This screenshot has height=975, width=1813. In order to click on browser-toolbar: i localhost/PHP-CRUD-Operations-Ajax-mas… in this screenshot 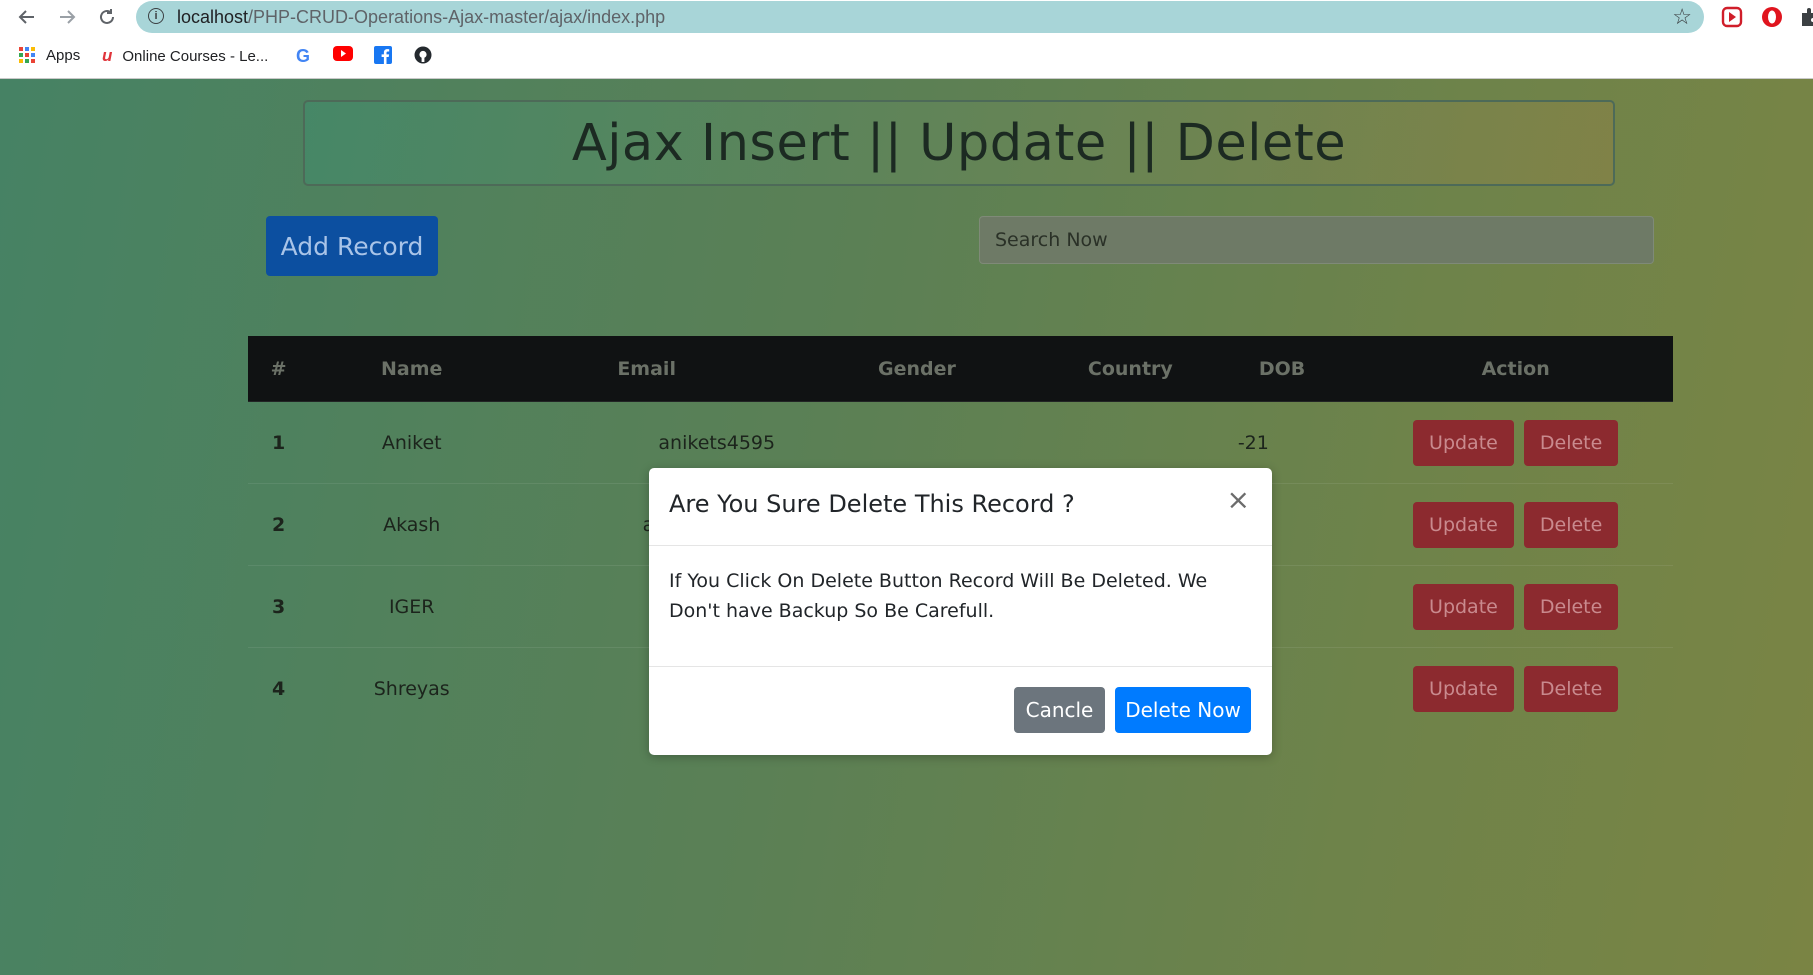, I will do `click(906, 17)`.